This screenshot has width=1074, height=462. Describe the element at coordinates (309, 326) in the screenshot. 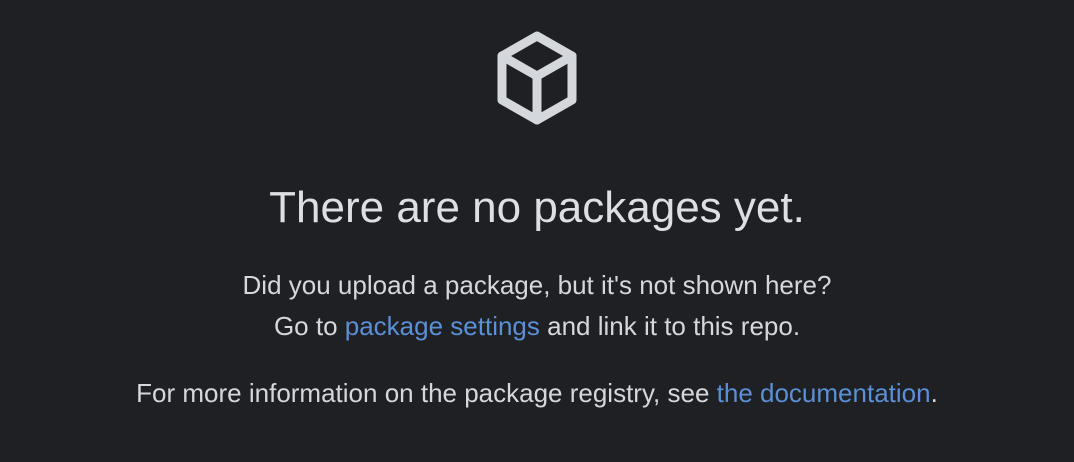

I see `hint-prefix: Go to` at that location.